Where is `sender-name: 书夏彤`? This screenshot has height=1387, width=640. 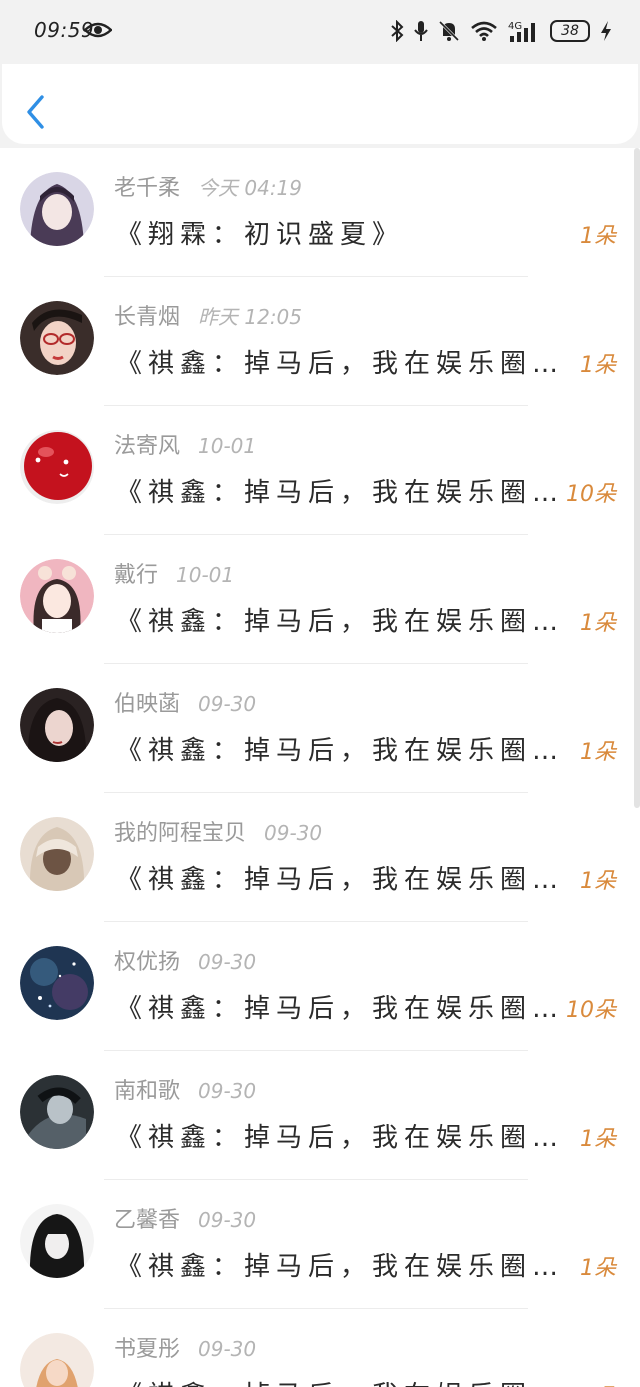 sender-name: 书夏彤 is located at coordinates (147, 1349).